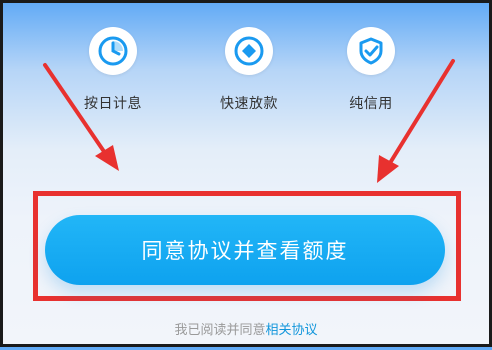  What do you see at coordinates (220, 330) in the screenshot?
I see `agreement-prefix: 我已阅读并同意` at bounding box center [220, 330].